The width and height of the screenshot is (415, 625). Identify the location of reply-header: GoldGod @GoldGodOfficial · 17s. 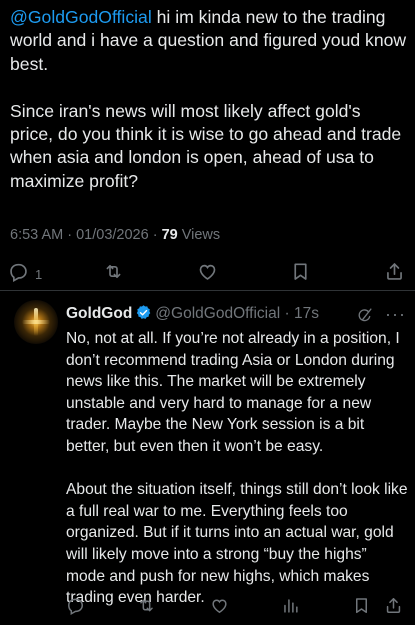
(192, 313).